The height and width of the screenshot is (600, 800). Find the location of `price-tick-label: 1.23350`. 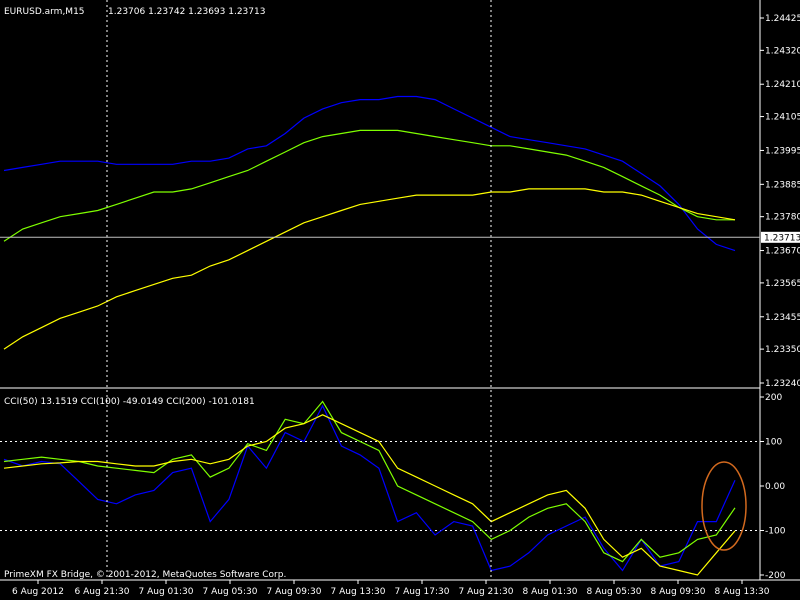

price-tick-label: 1.23350 is located at coordinates (782, 350).